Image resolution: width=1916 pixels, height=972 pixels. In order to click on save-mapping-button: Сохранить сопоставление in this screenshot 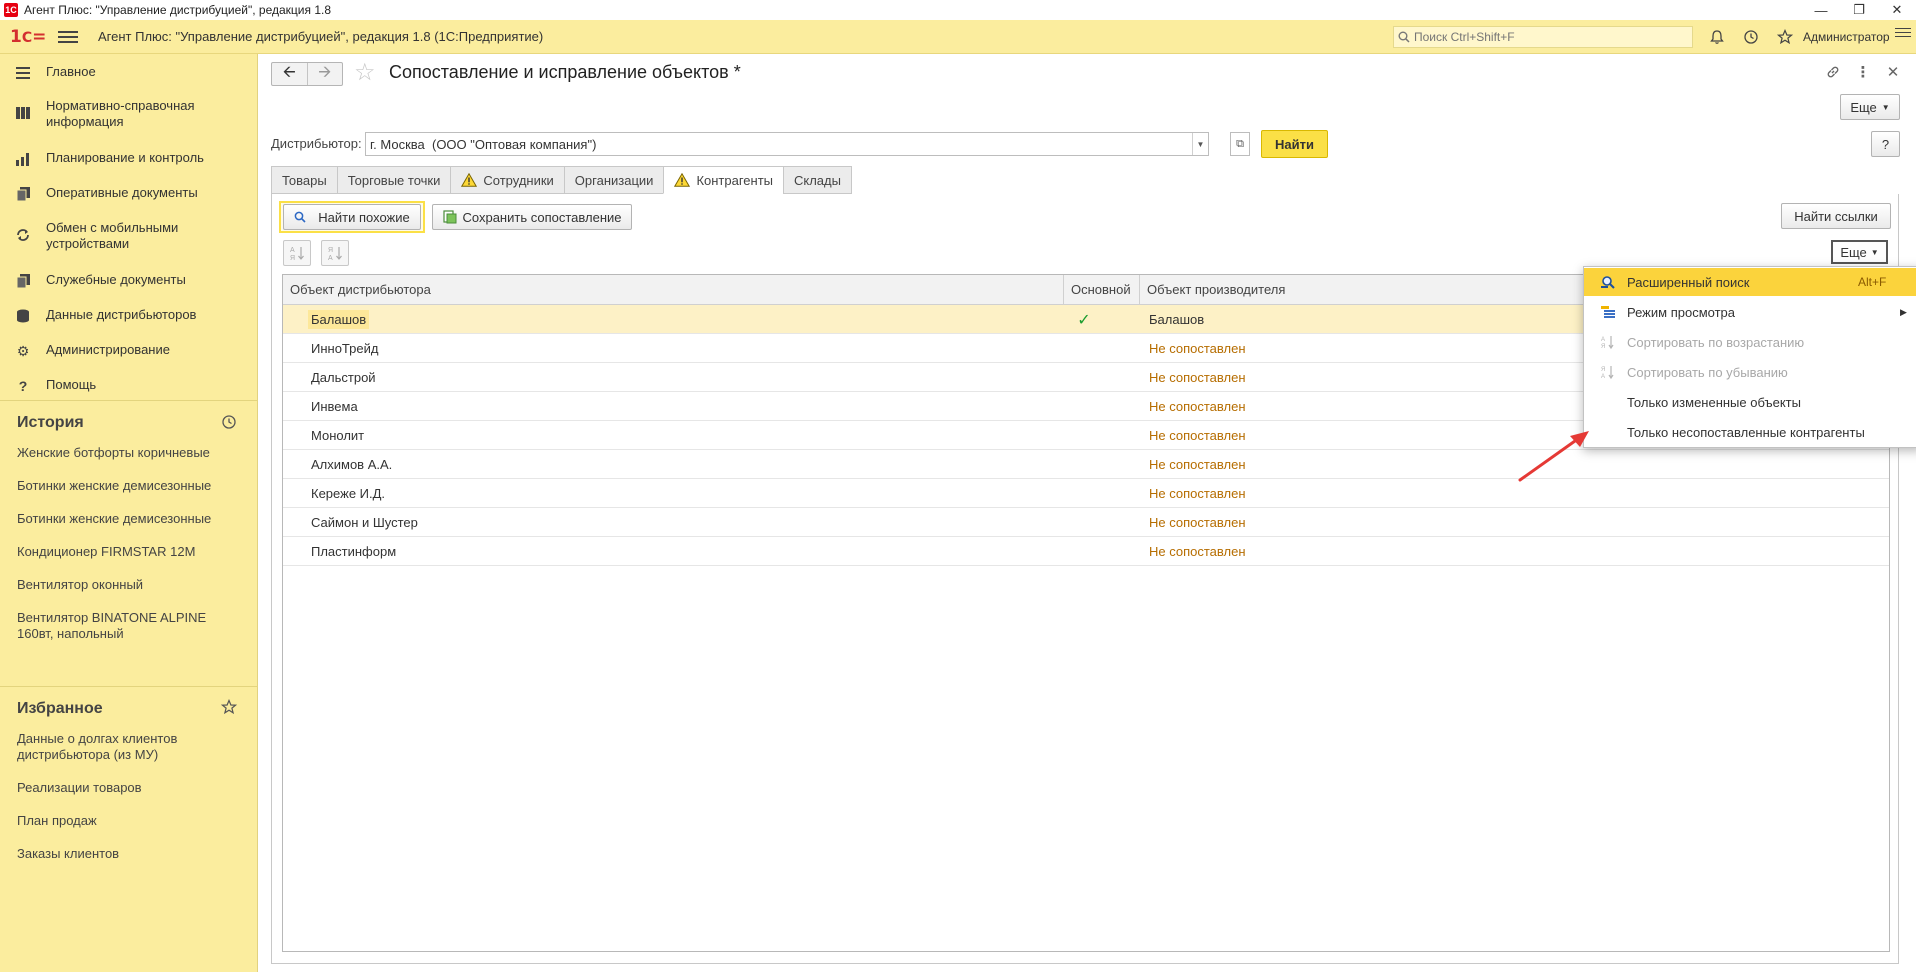, I will do `click(532, 217)`.